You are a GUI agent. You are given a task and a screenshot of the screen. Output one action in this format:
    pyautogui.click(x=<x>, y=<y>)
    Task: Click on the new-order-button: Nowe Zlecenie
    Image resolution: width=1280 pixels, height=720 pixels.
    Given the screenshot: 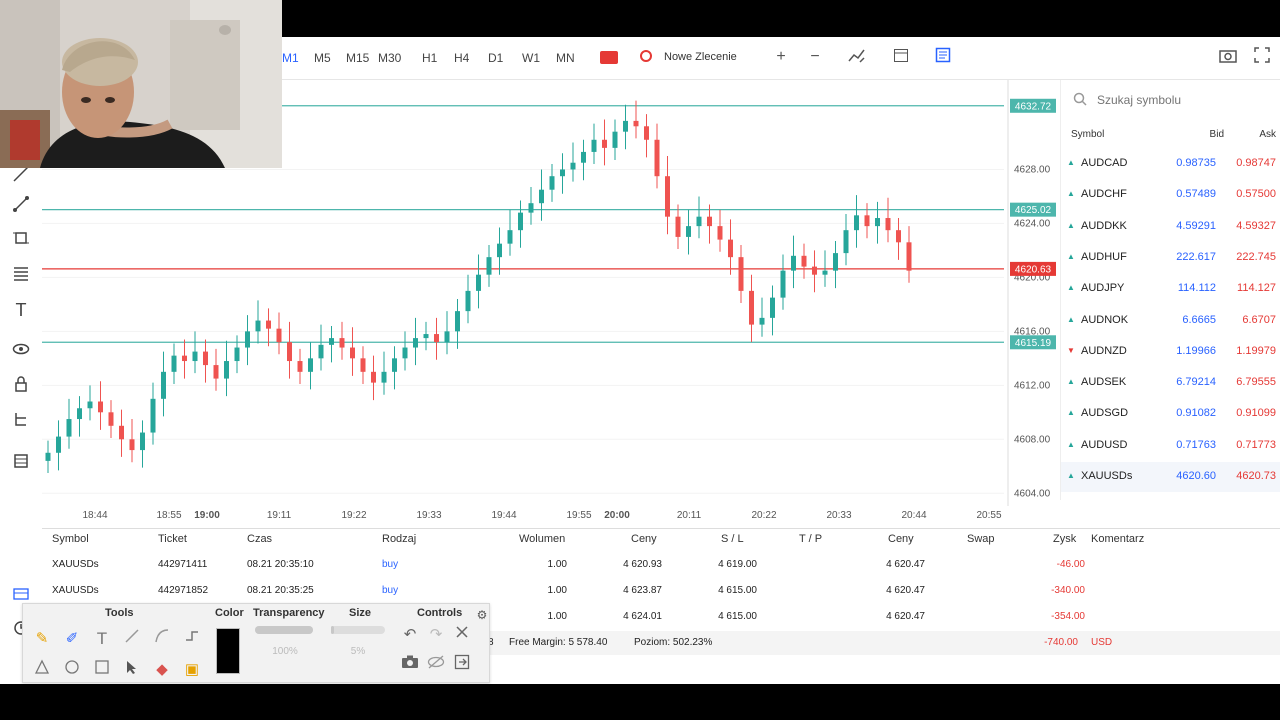 What is the action you would take?
    pyautogui.click(x=700, y=57)
    